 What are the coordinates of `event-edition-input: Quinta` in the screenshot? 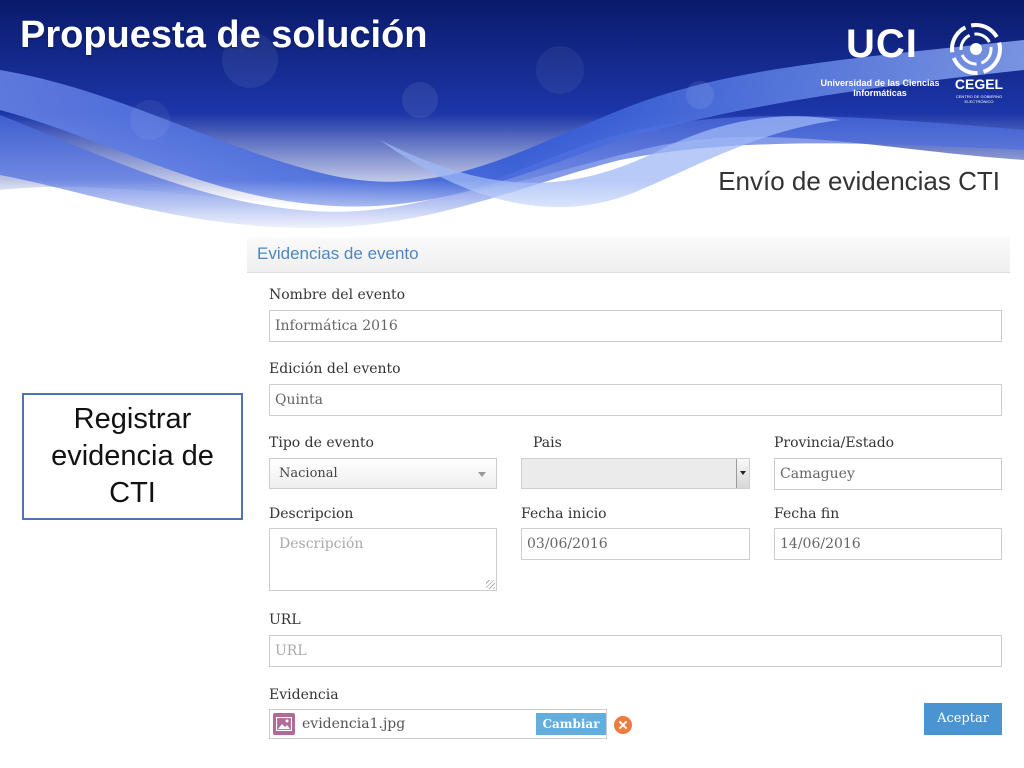 It's located at (635, 400).